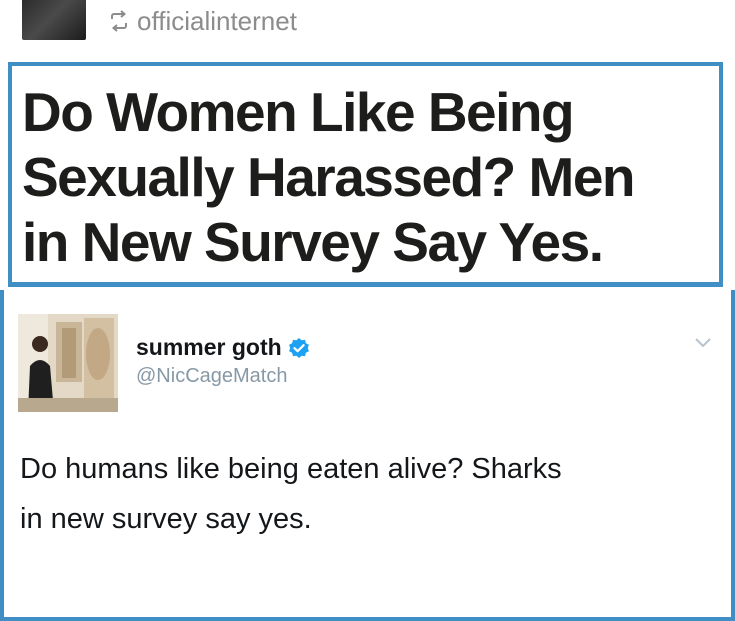 This screenshot has width=735, height=621. I want to click on user-handle: @NicCageMatch, so click(223, 376).